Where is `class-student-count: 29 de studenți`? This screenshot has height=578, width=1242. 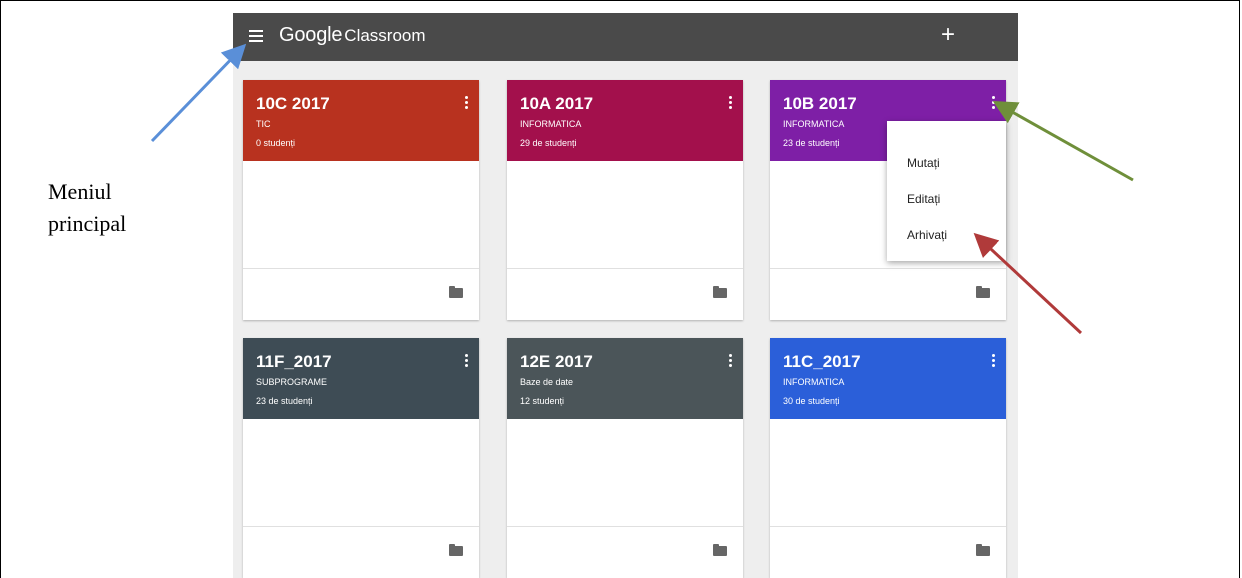
class-student-count: 29 de studenți is located at coordinates (548, 143).